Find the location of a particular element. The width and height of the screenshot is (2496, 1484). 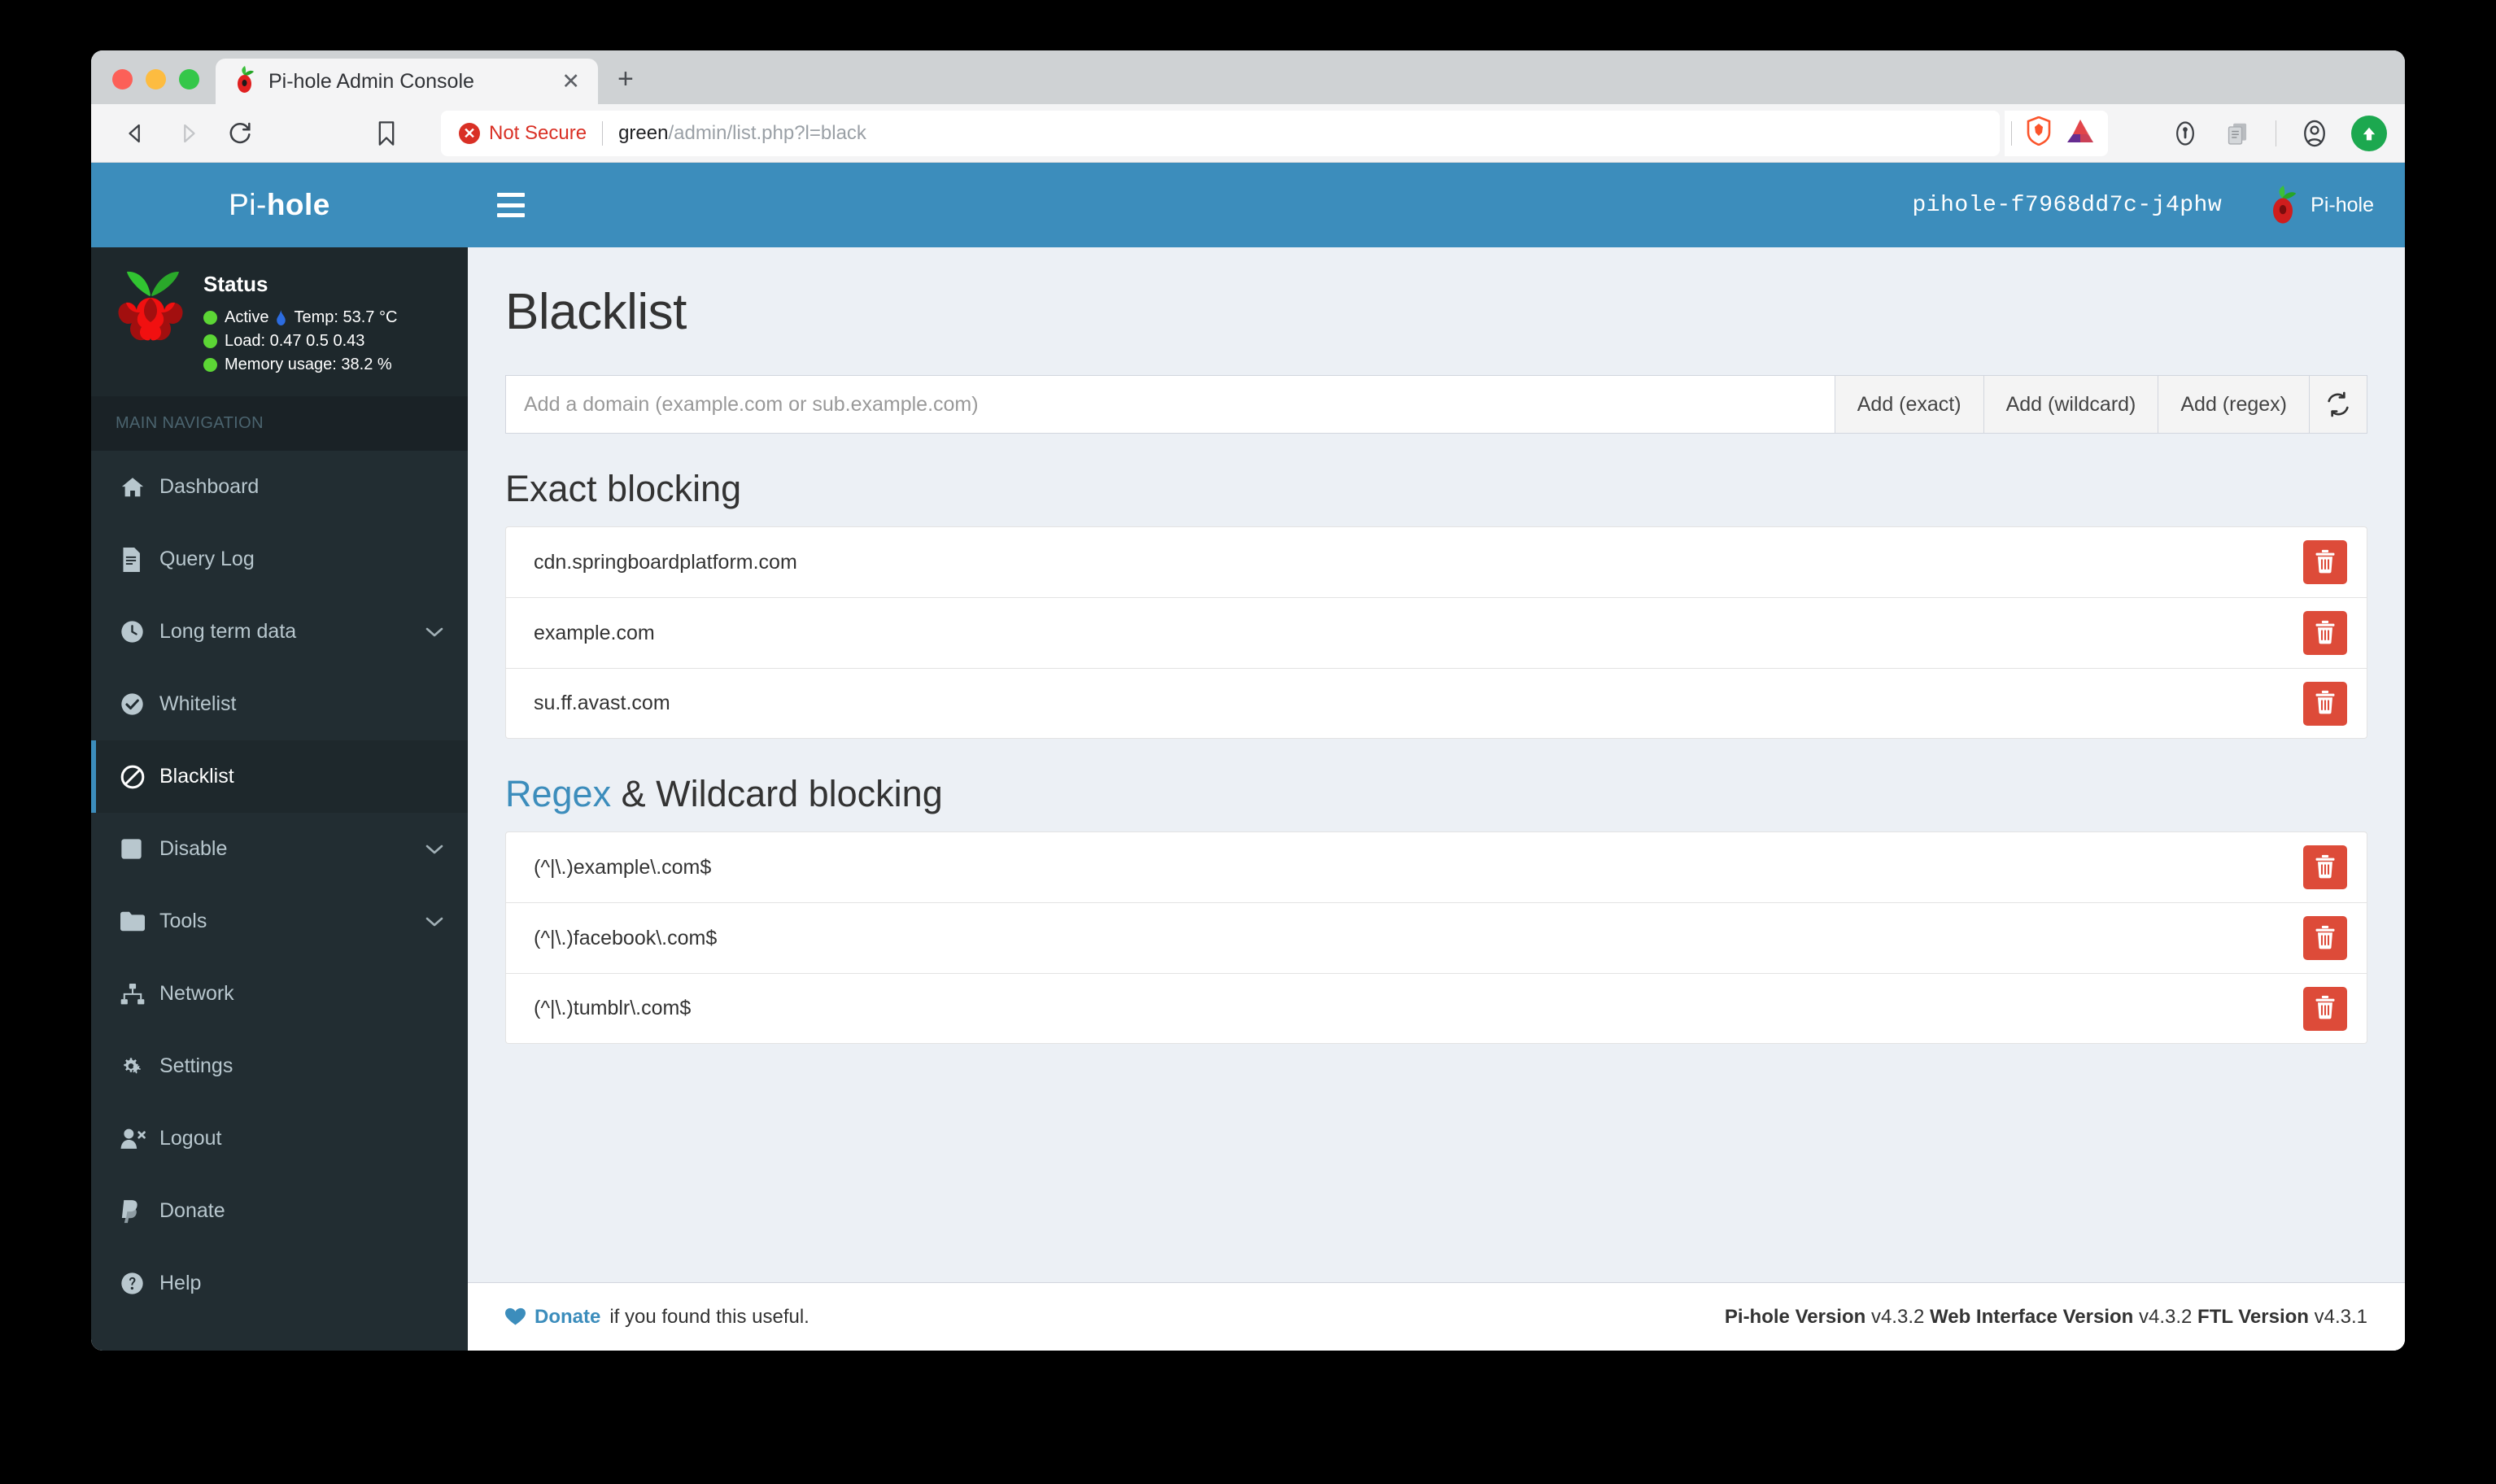

add-regex-button: Add (regex) is located at coordinates (2233, 405).